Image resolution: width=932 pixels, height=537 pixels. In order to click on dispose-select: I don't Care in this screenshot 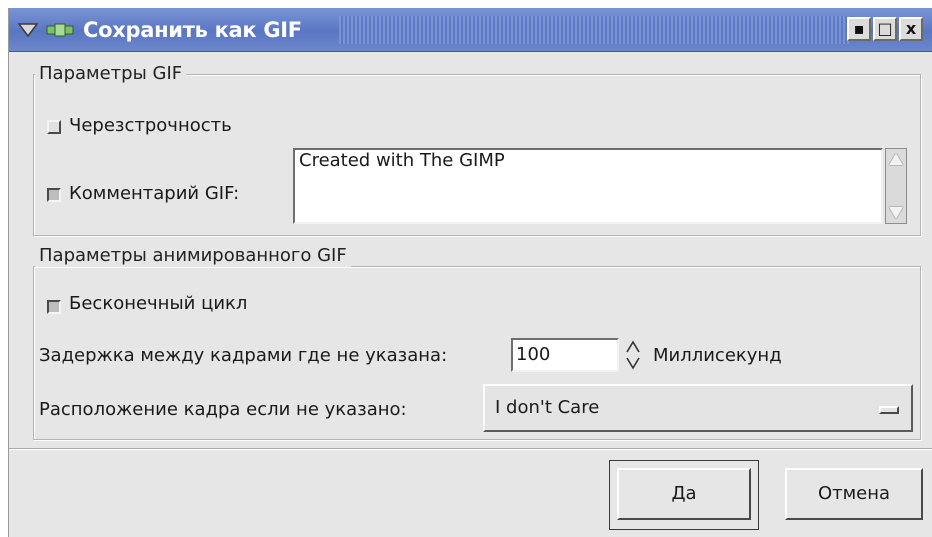, I will do `click(698, 408)`.